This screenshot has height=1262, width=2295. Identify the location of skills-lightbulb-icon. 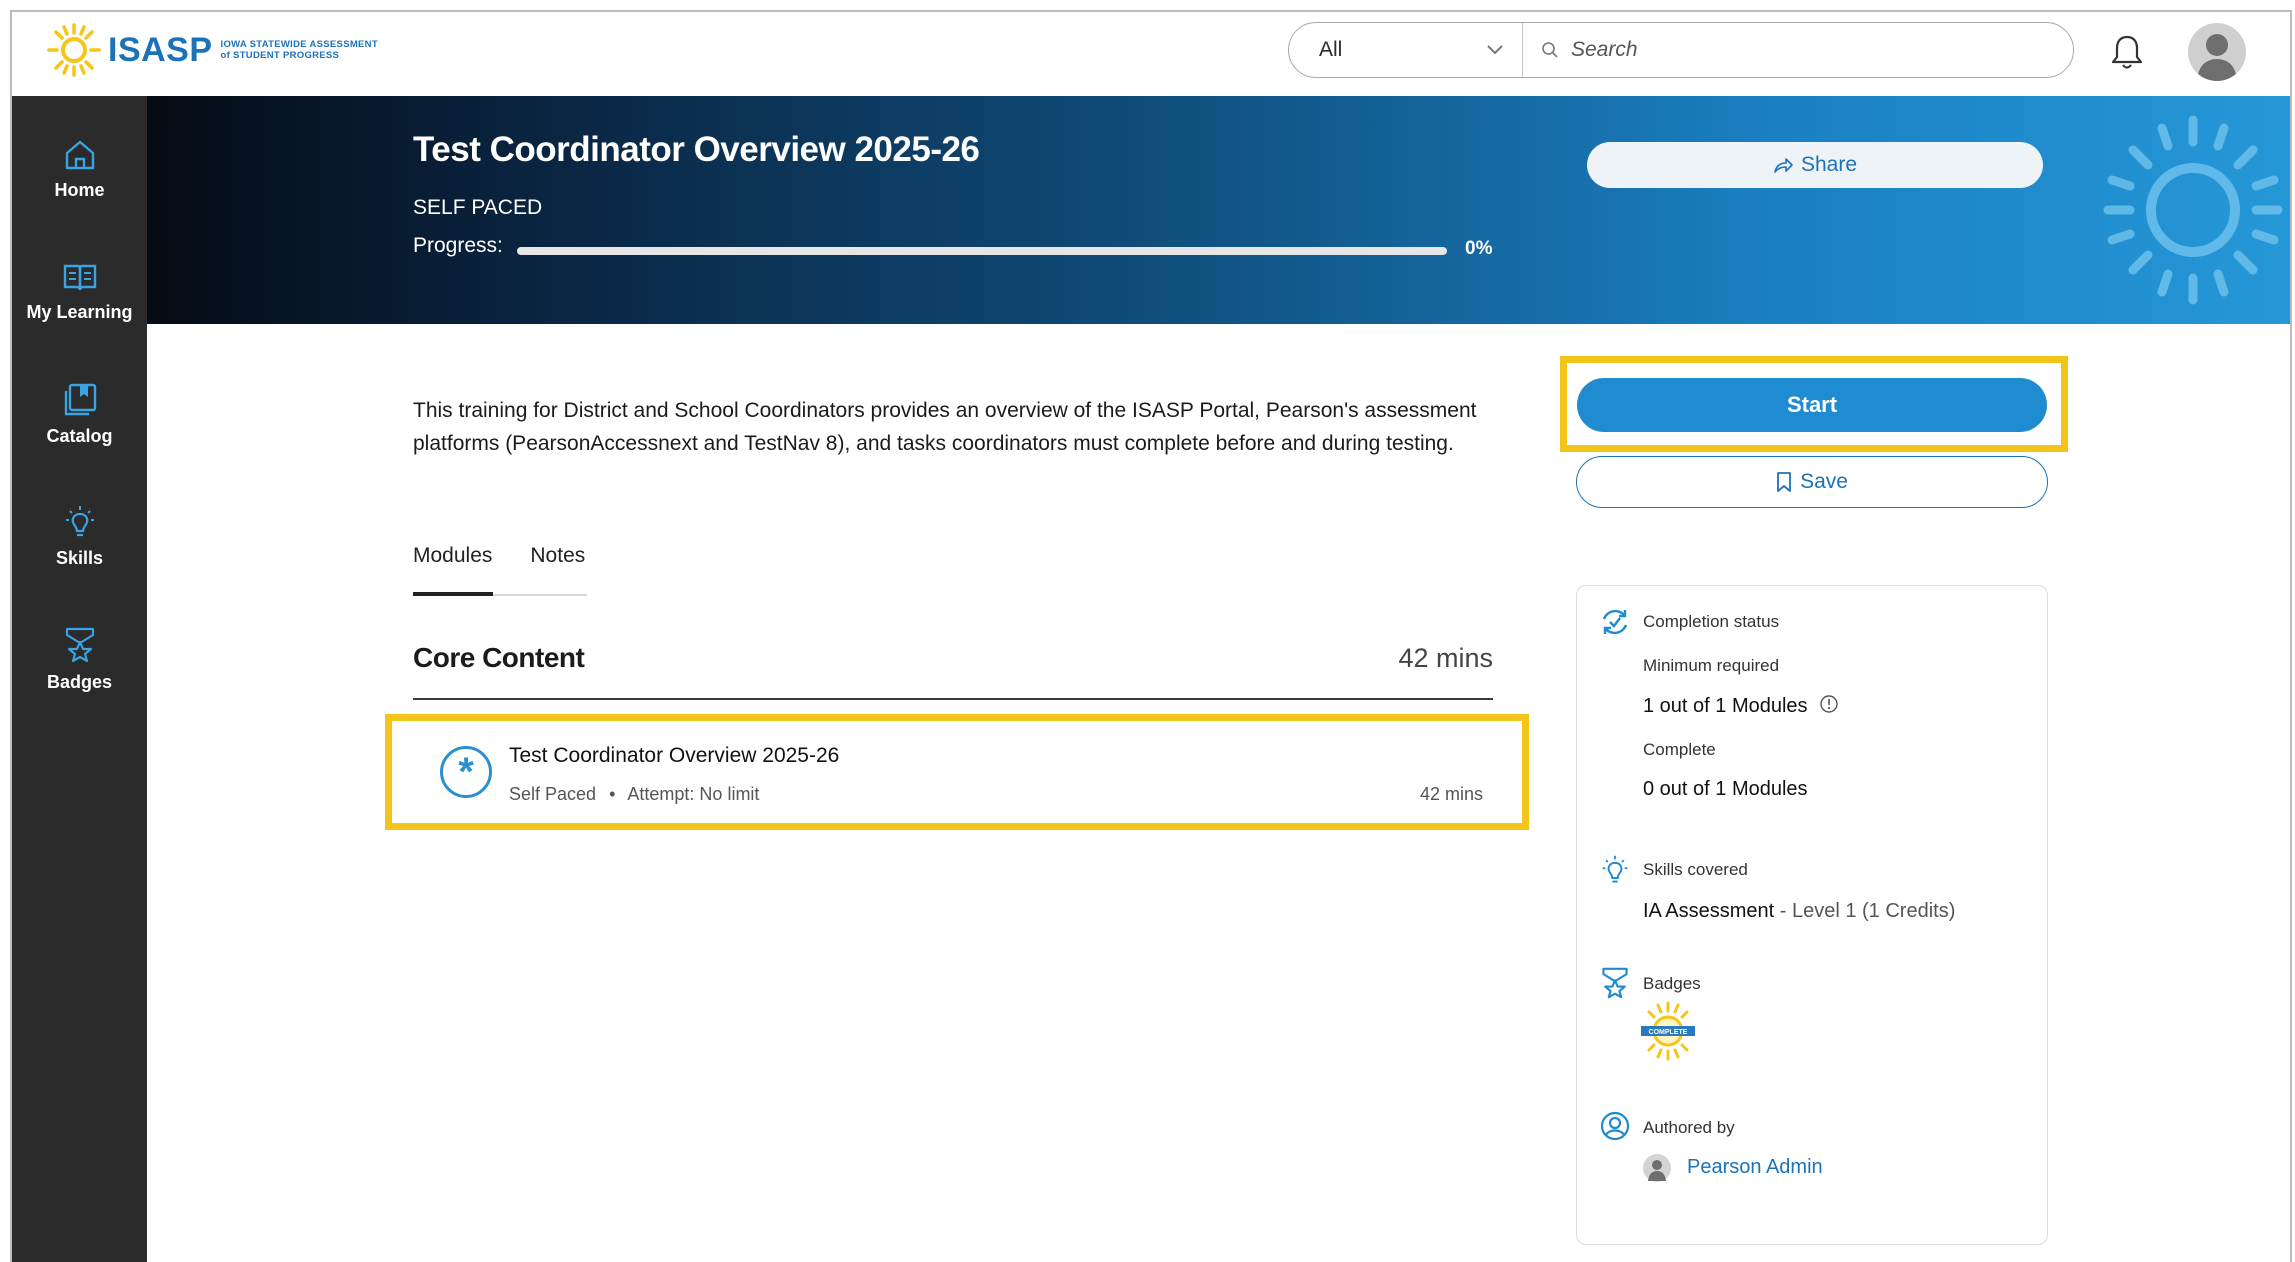
(1615, 869).